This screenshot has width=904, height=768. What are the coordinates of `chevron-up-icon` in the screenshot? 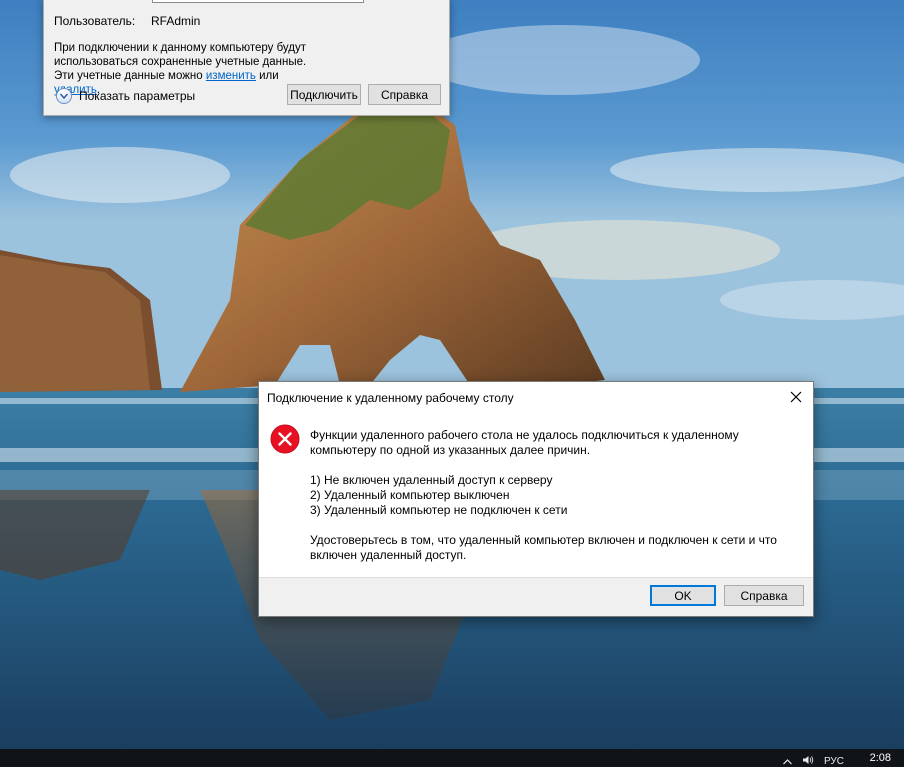 It's located at (787, 762).